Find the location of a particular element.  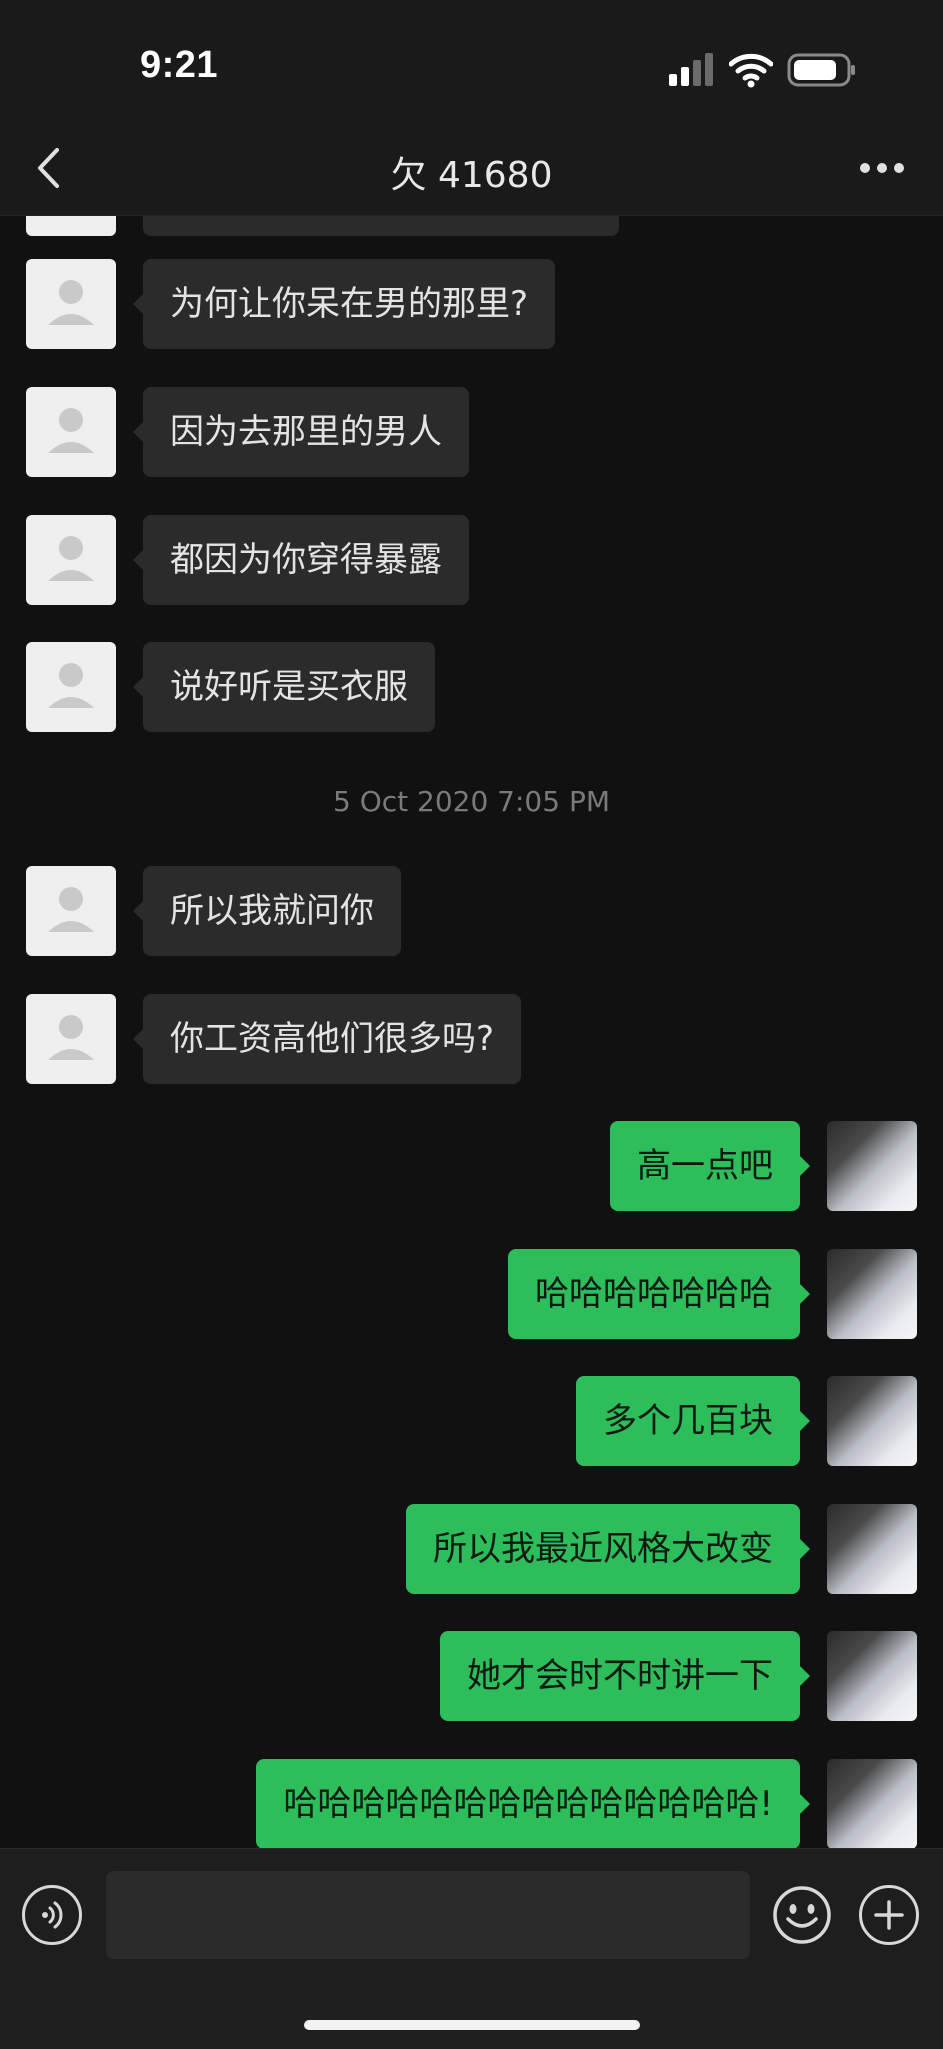

input-bar is located at coordinates (471, 1948).